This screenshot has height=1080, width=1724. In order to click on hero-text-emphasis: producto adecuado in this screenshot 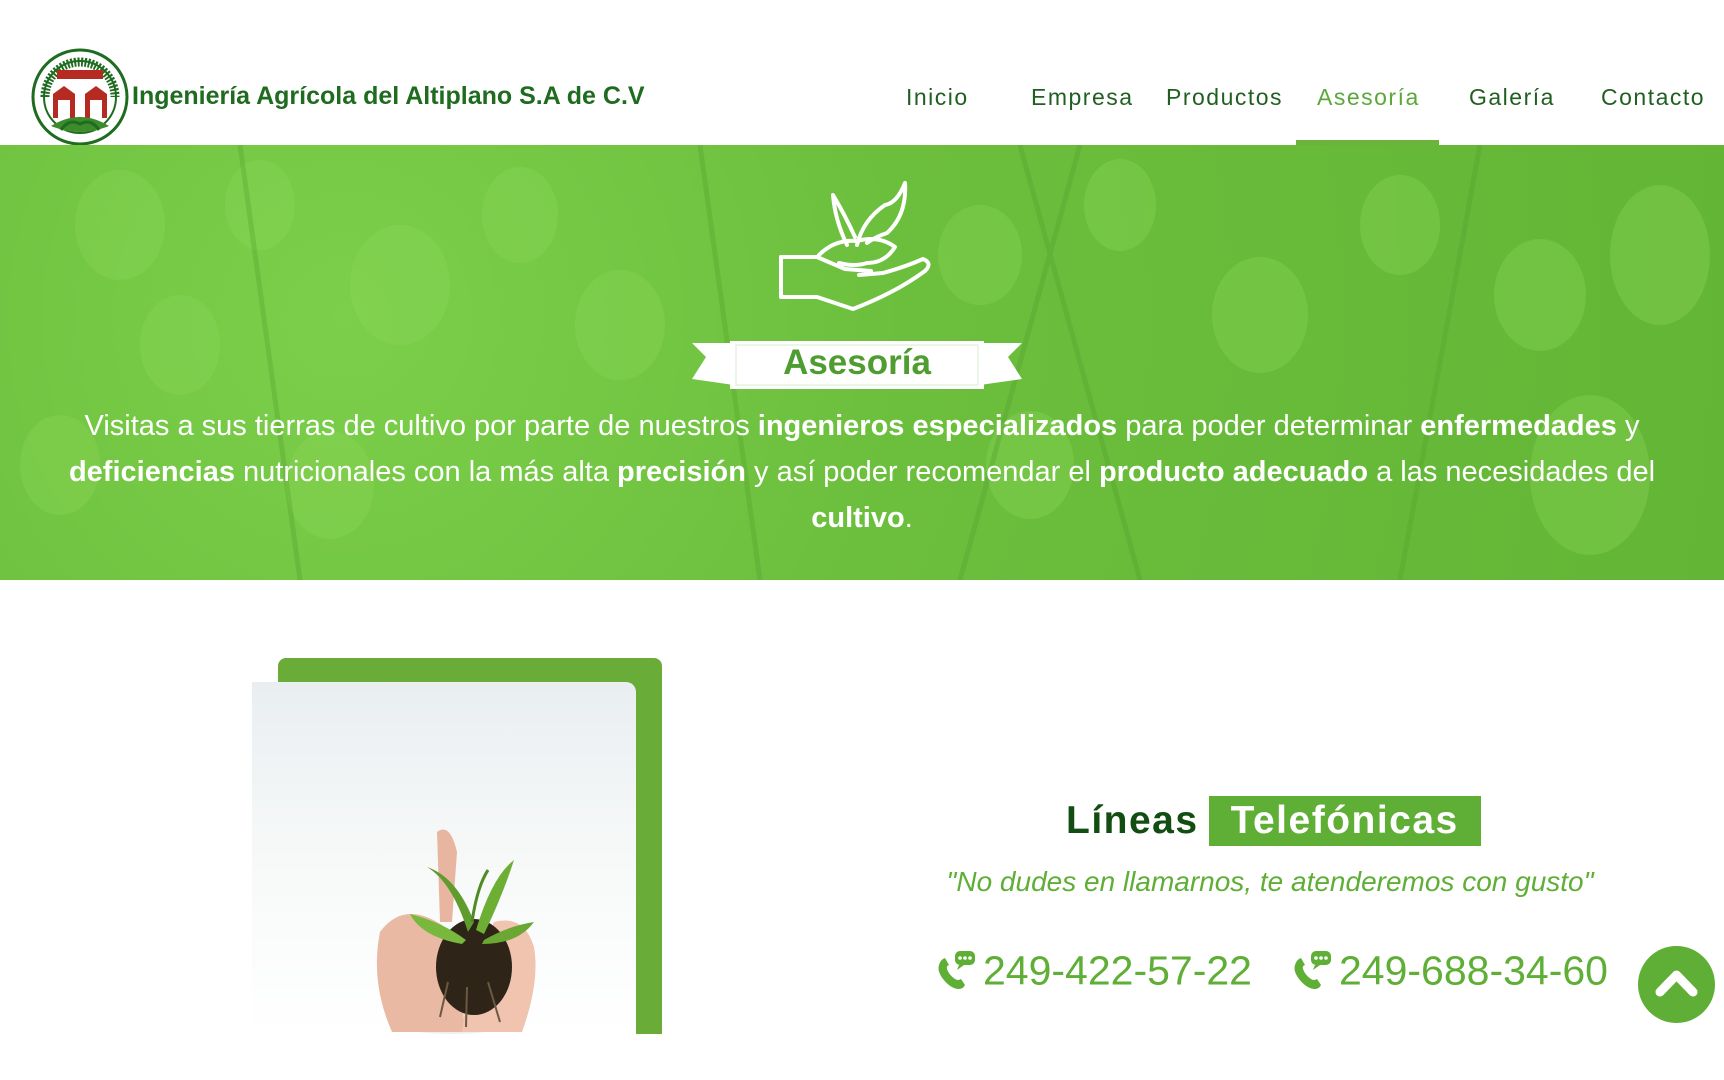, I will do `click(1233, 472)`.